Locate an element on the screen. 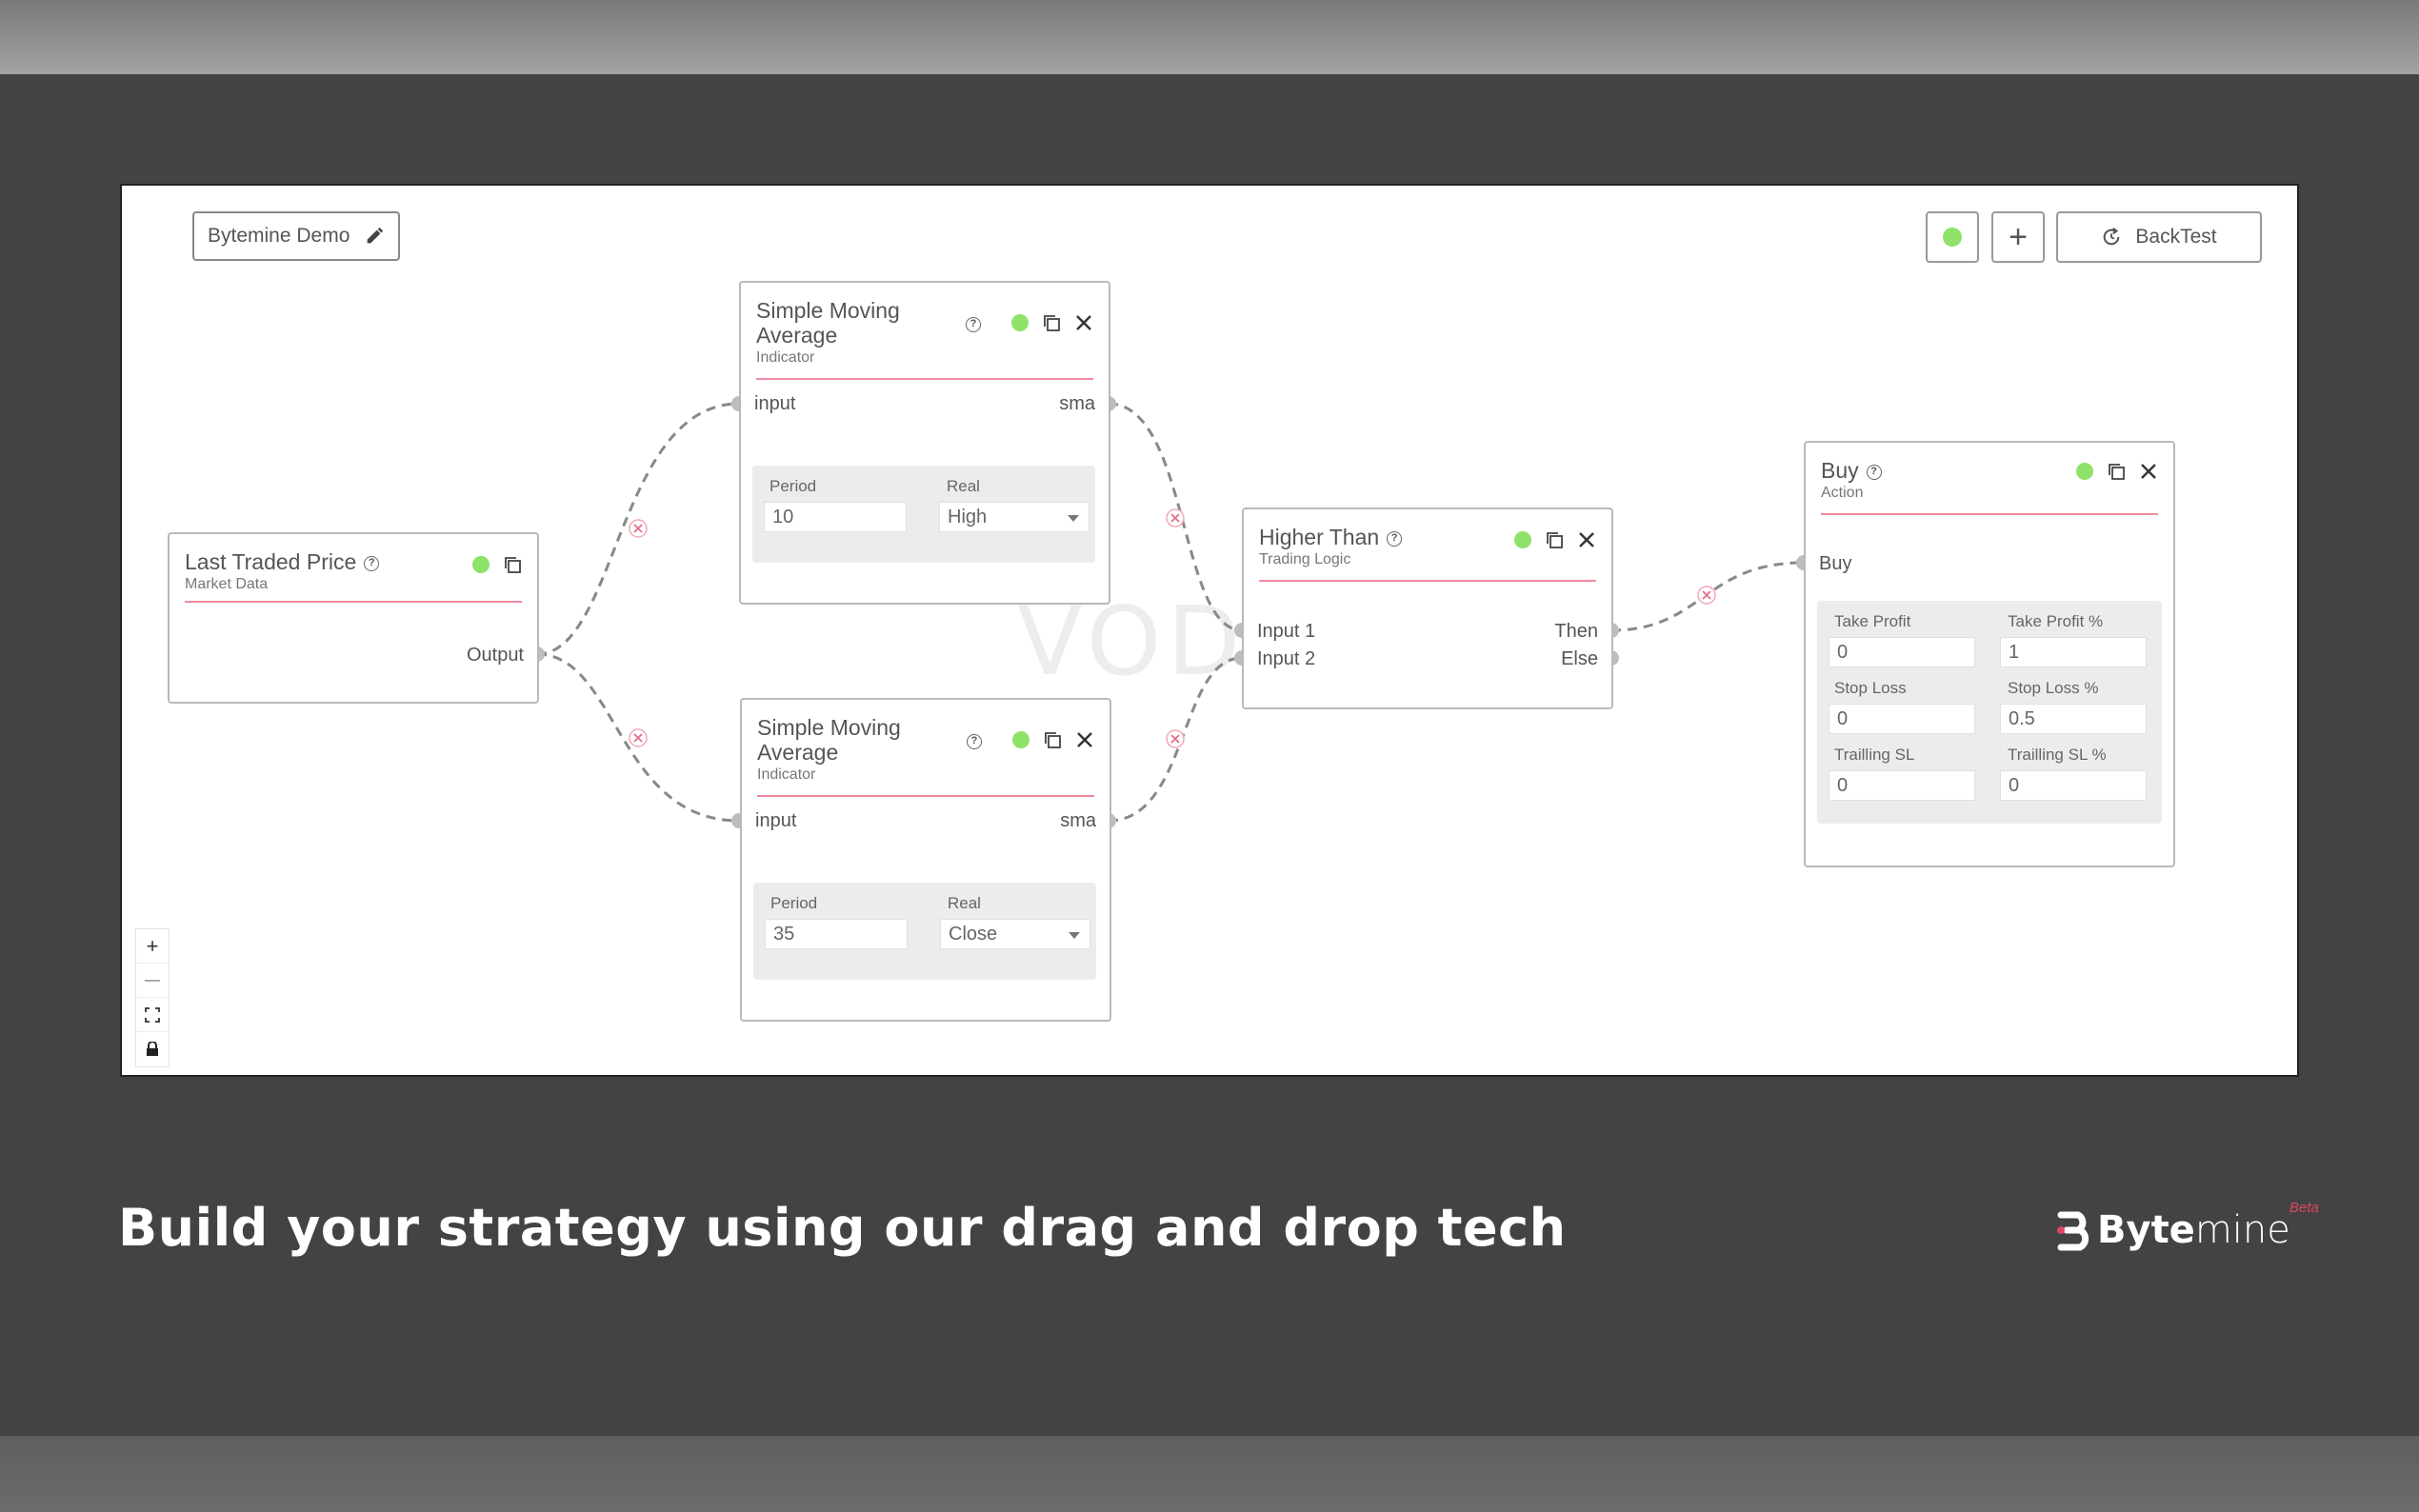 Image resolution: width=2419 pixels, height=1512 pixels. fit-view-button is located at coordinates (152, 1015).